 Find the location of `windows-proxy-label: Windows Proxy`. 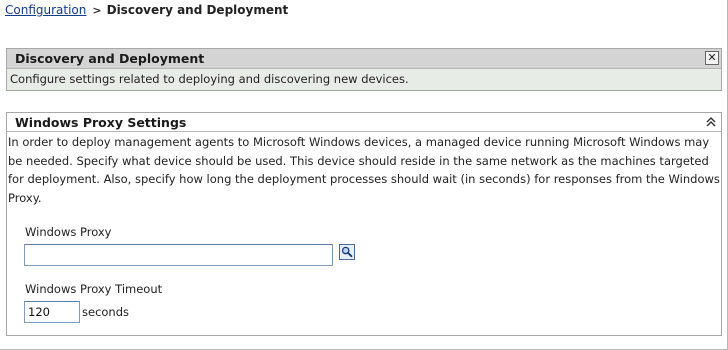

windows-proxy-label: Windows Proxy is located at coordinates (68, 232).